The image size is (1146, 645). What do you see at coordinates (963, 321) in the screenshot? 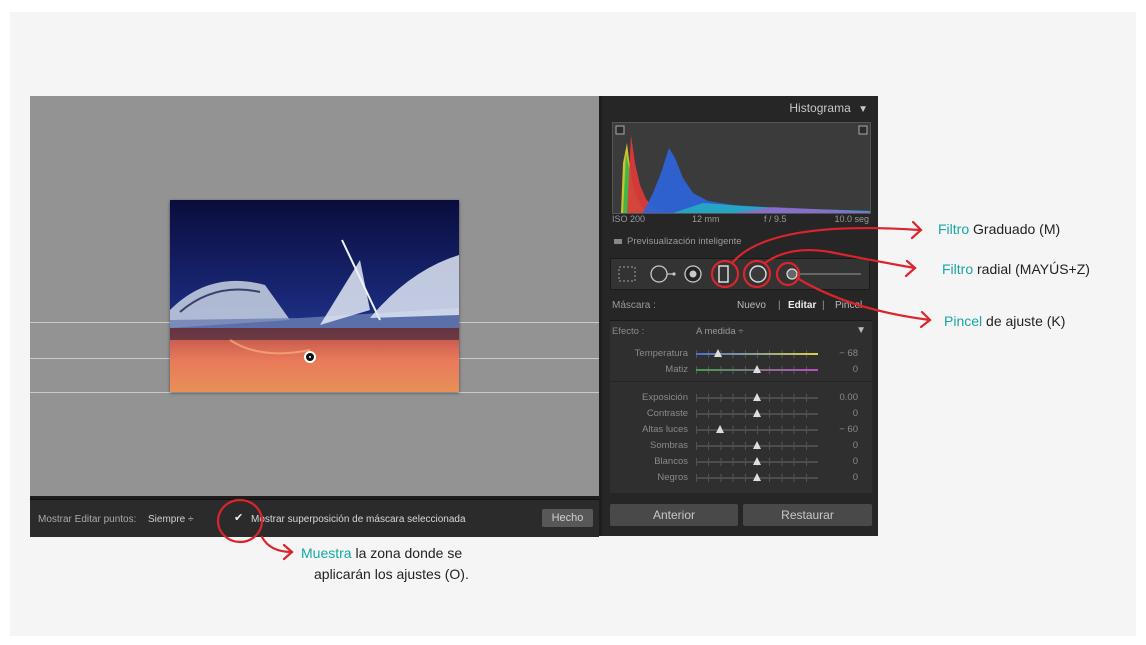
I see `annotation-keyword: Pincel` at bounding box center [963, 321].